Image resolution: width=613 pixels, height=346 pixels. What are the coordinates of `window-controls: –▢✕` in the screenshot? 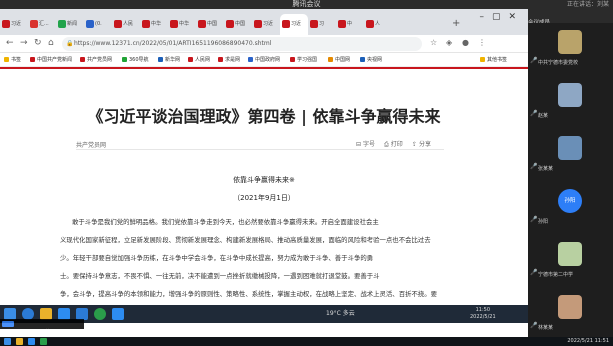 It's located at (501, 17).